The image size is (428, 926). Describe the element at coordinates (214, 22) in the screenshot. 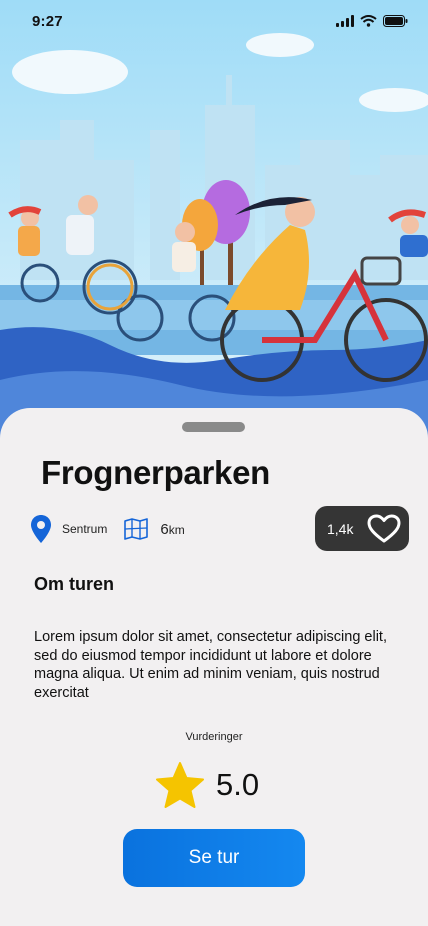

I see `status-bar: 9:27` at that location.